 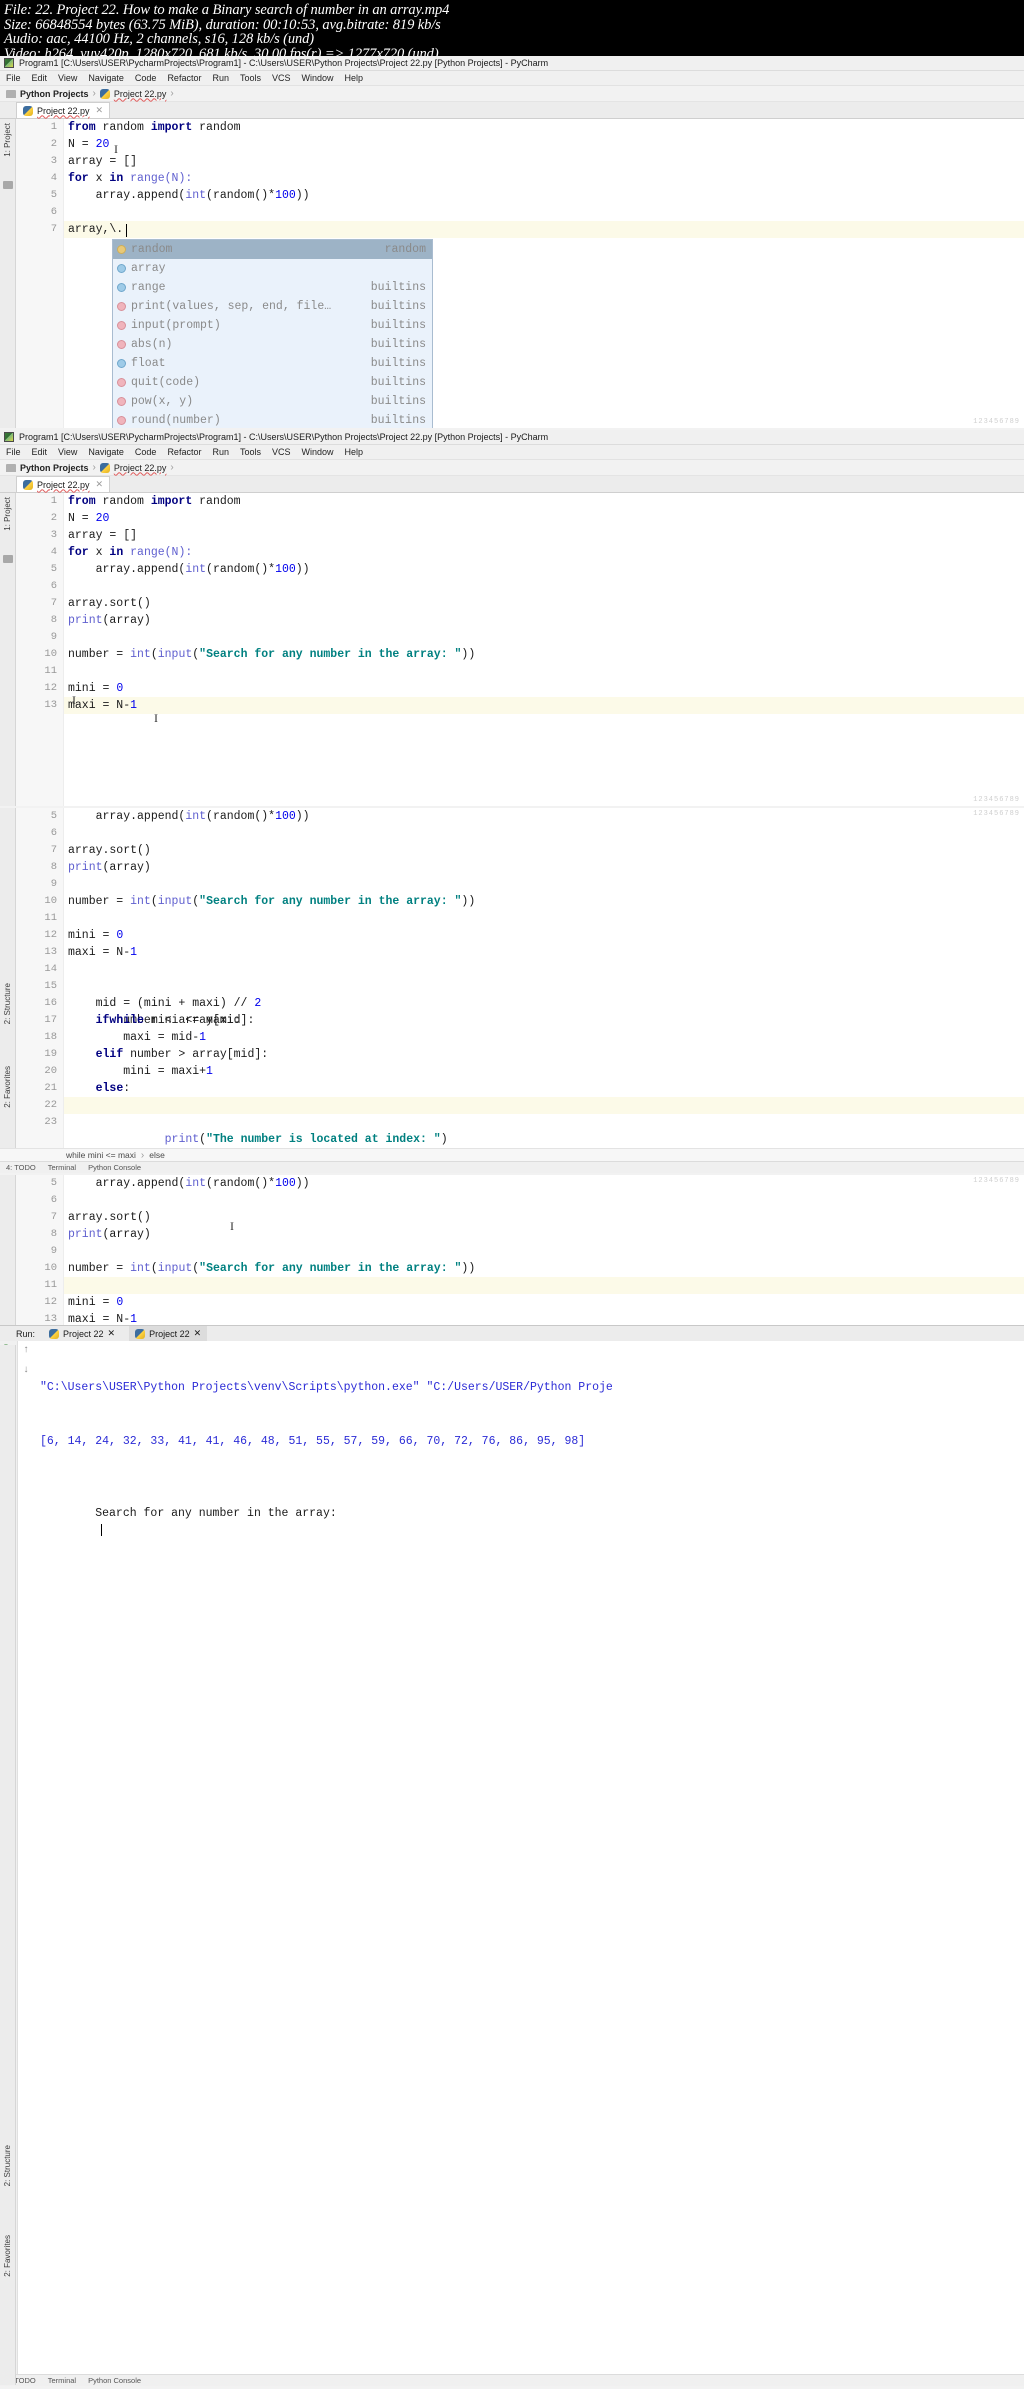 I want to click on breadcrumb-1: Python Projects › Project 22.py ›, so click(x=512, y=94).